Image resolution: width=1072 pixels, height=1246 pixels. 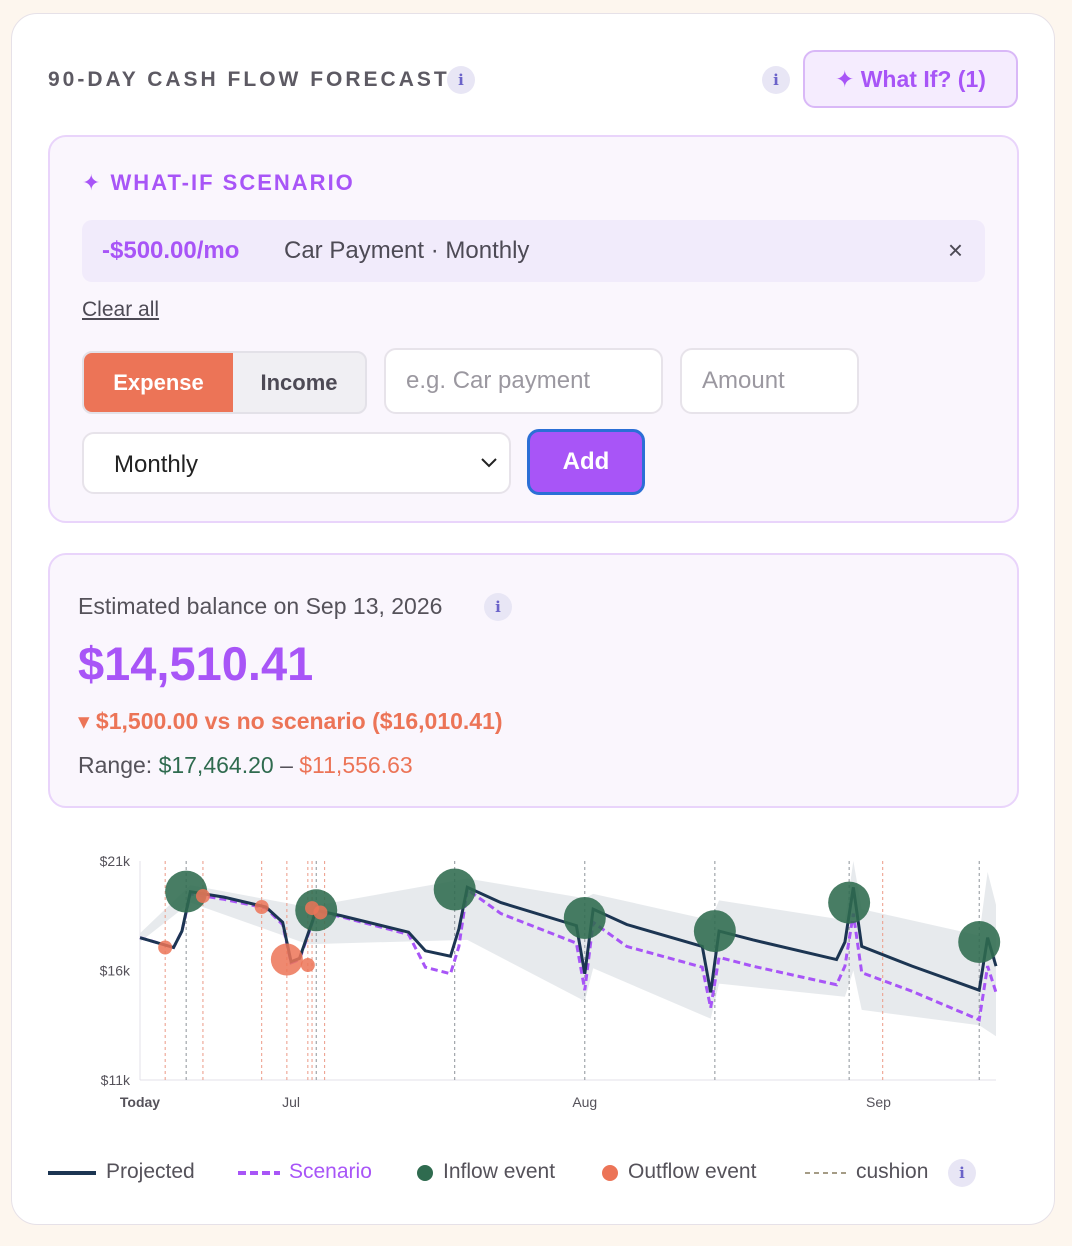 What do you see at coordinates (955, 250) in the screenshot?
I see `remove-icon: ×` at bounding box center [955, 250].